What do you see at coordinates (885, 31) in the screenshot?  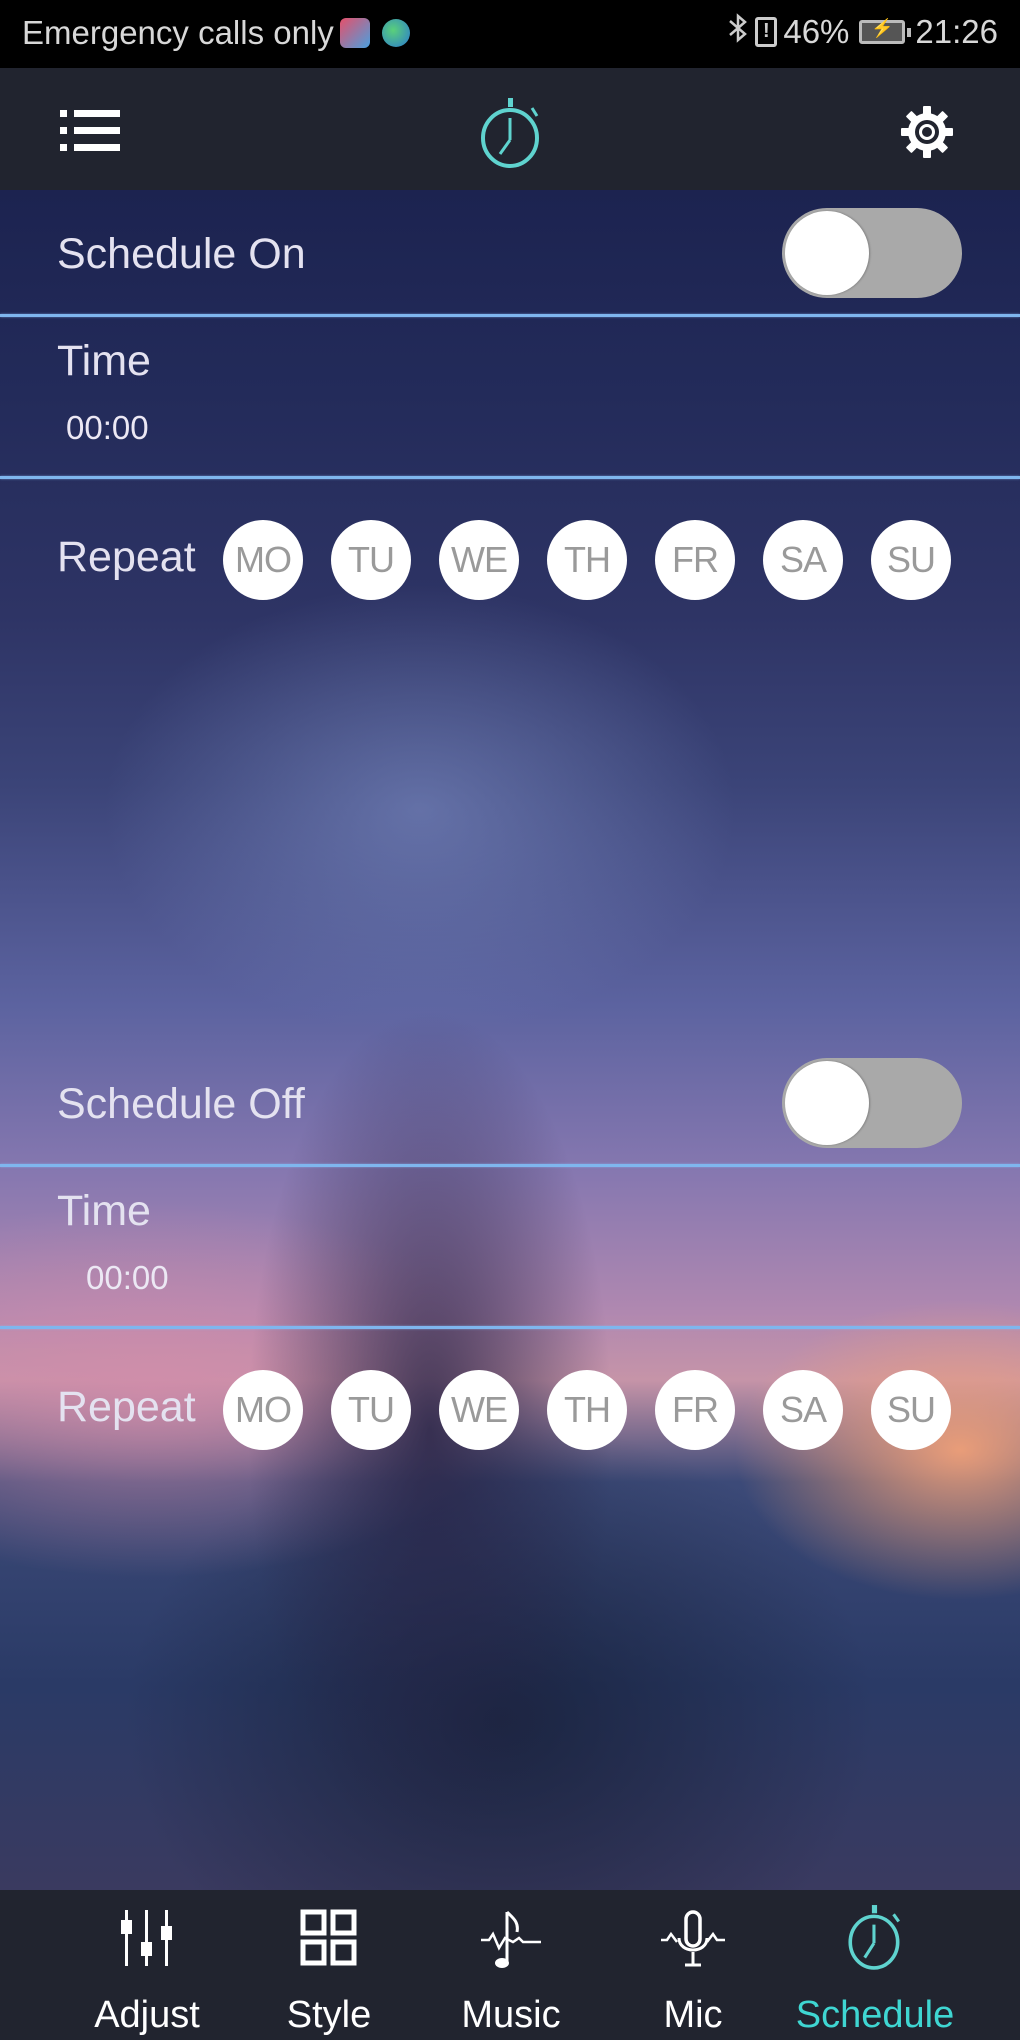 I see `battery-charging-icon: ⚡` at bounding box center [885, 31].